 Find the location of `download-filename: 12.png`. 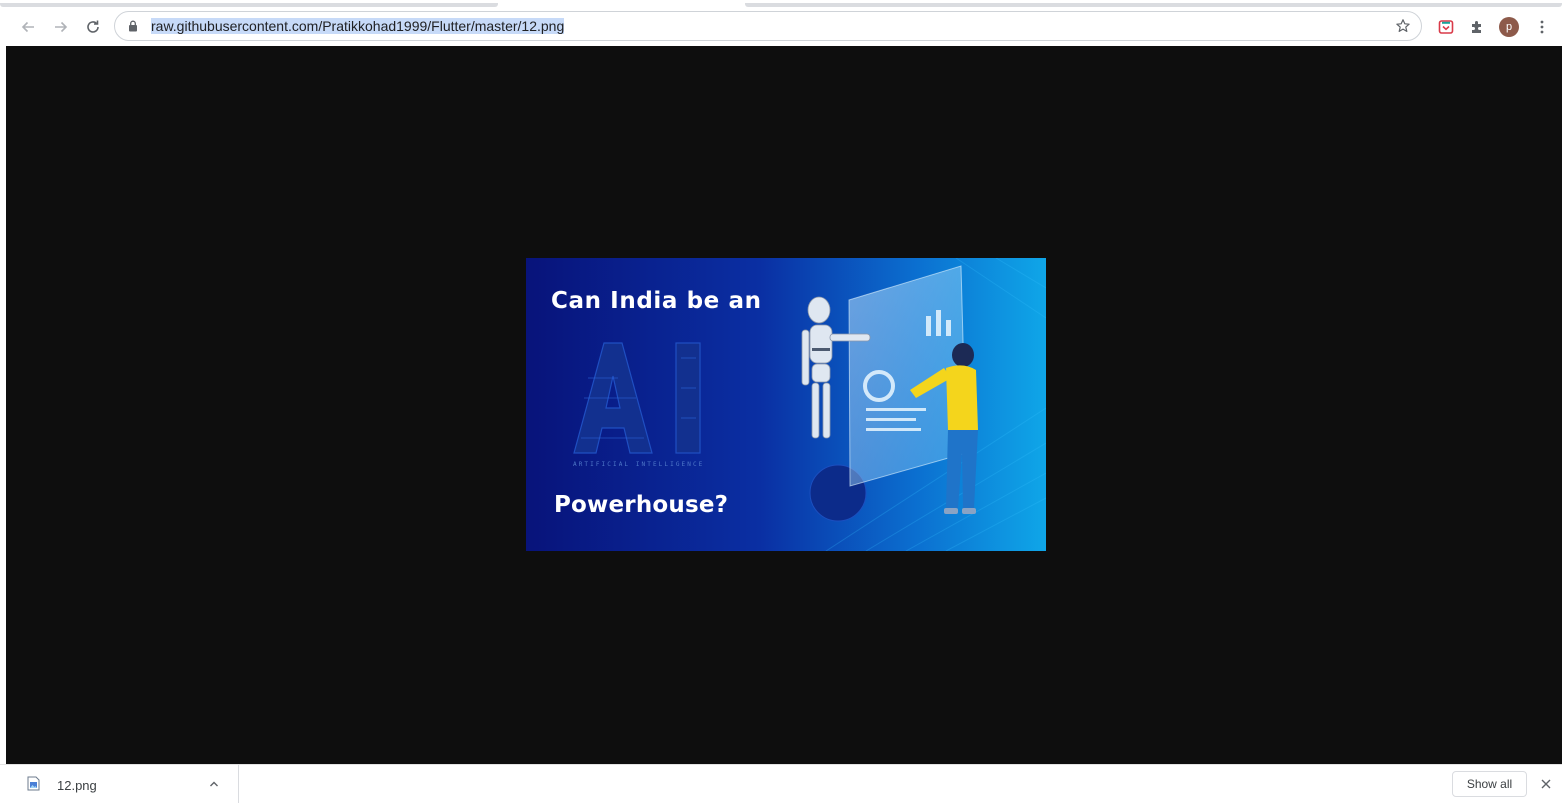

download-filename: 12.png is located at coordinates (77, 785).